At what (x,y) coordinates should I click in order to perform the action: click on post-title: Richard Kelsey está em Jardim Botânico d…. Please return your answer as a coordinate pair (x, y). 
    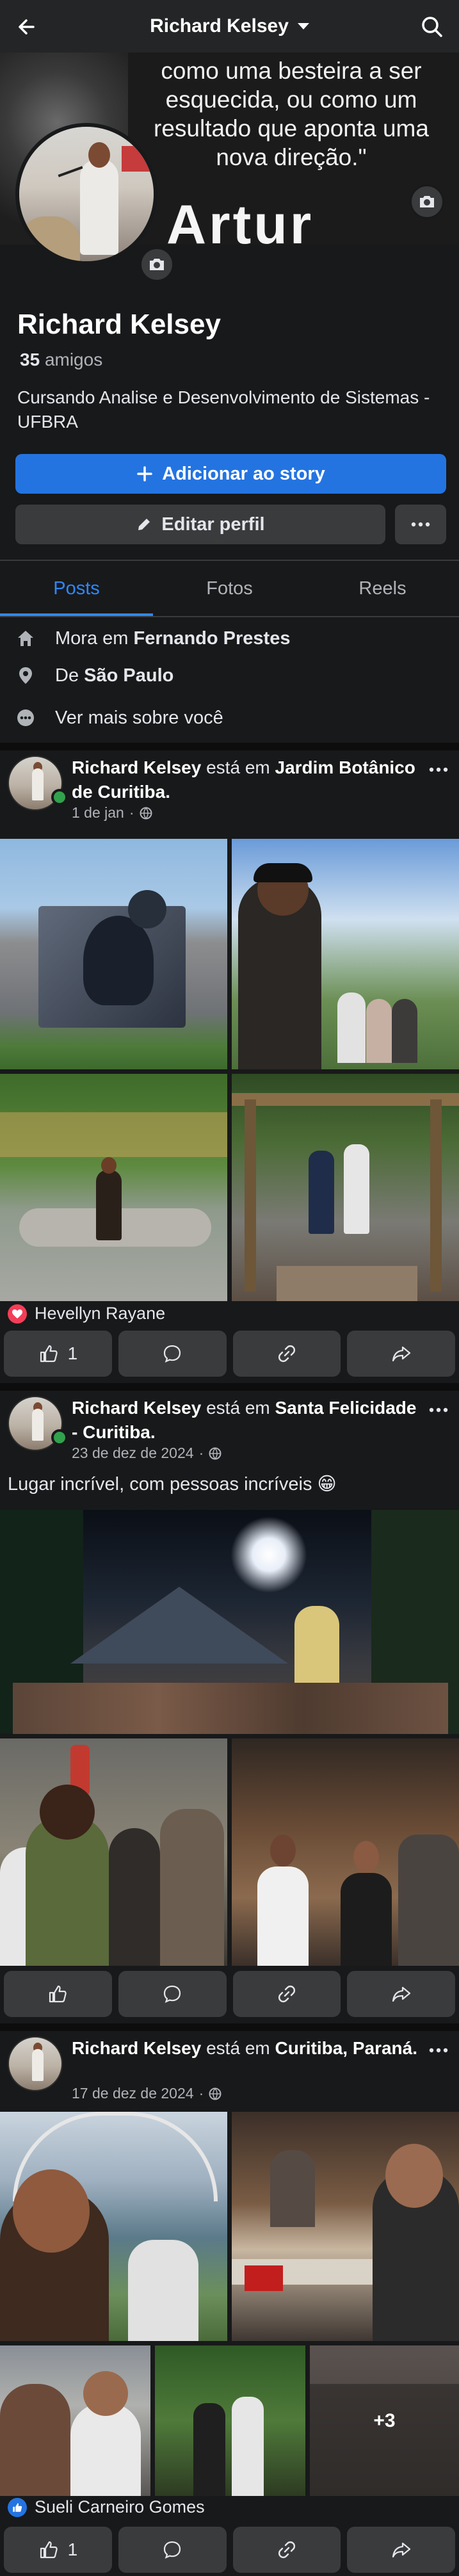
    Looking at the image, I should click on (243, 779).